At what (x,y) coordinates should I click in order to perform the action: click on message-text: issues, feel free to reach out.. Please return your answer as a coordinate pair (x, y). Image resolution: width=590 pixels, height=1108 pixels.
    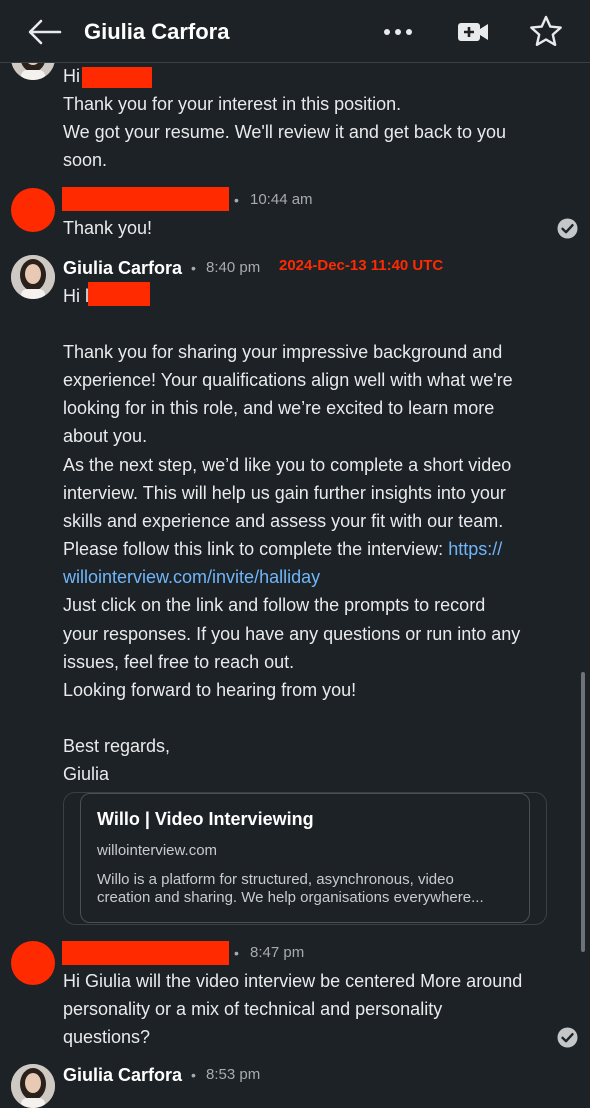
    Looking at the image, I should click on (179, 662).